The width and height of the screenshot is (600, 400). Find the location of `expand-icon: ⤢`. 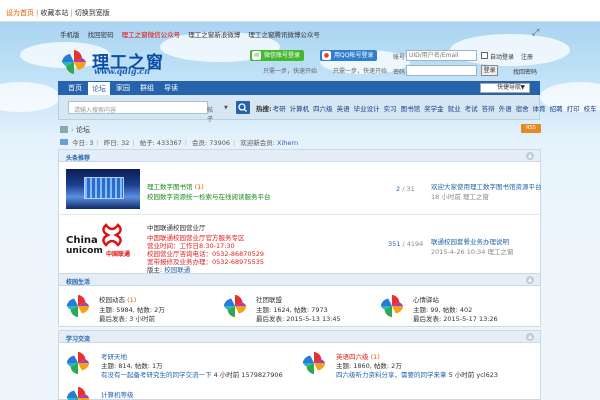

expand-icon: ⤢ is located at coordinates (535, 33).